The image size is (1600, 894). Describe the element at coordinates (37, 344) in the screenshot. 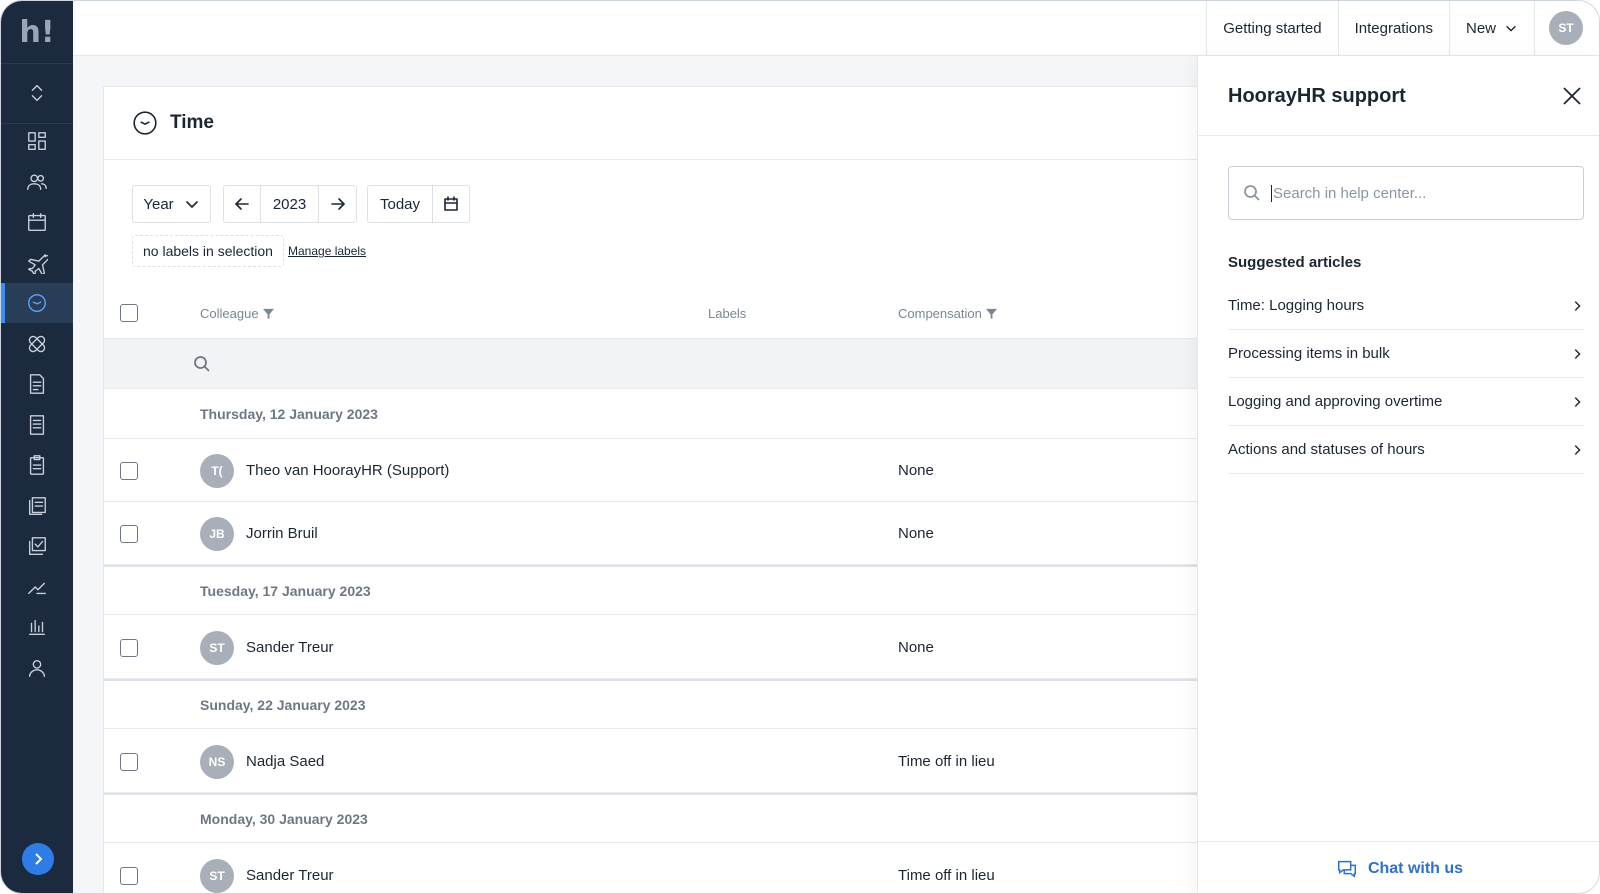

I see `bandage-icon` at that location.